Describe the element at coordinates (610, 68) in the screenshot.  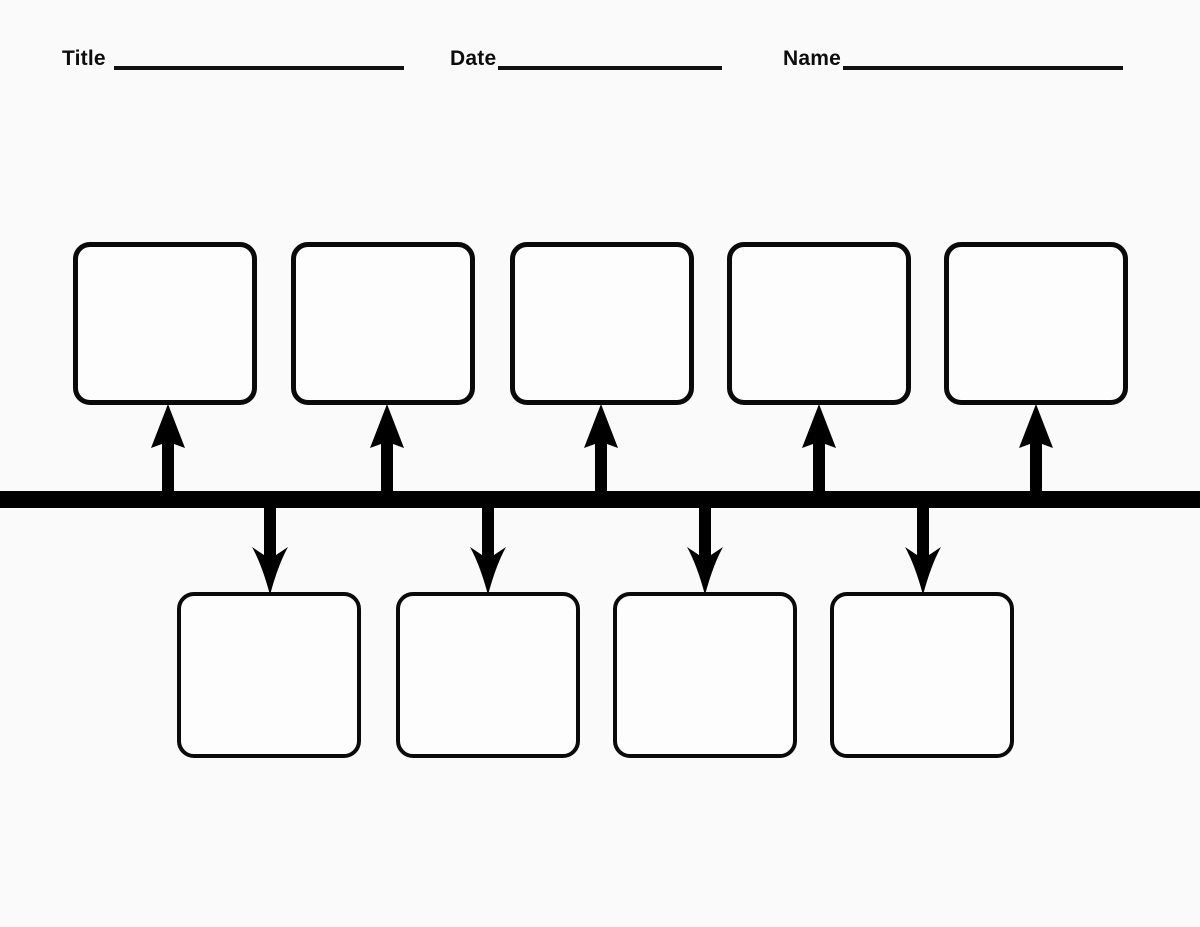
I see `date-field-rule` at that location.